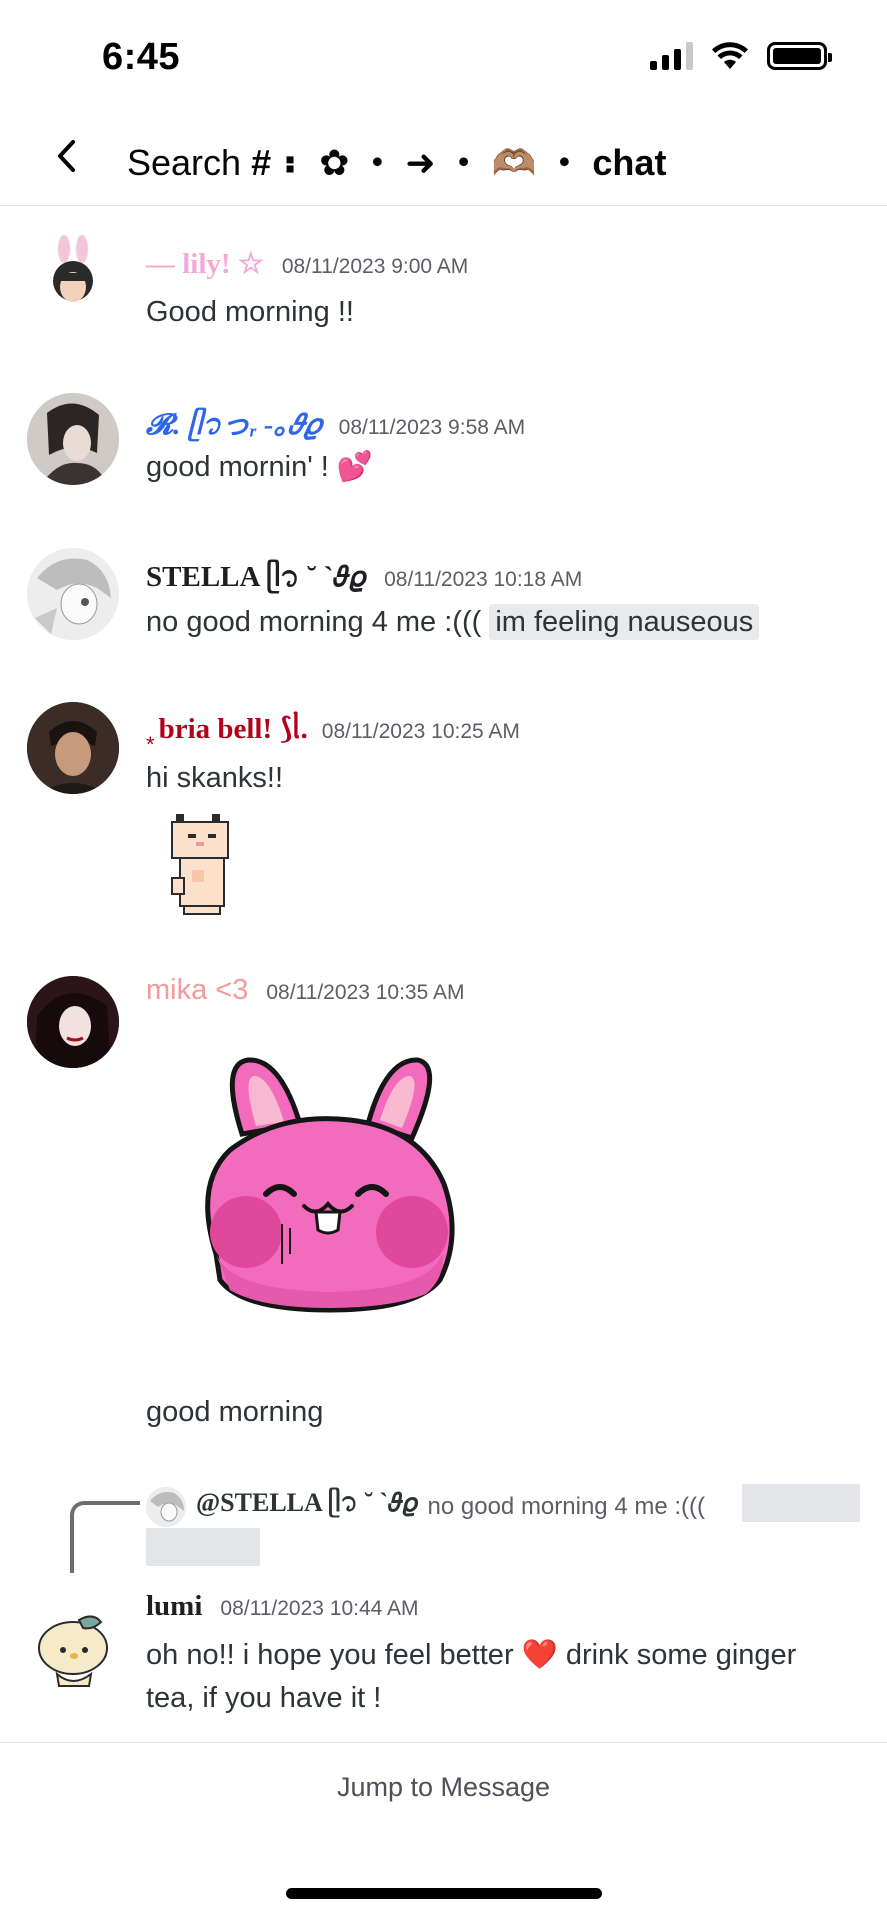  I want to click on message-text: good morning, so click(235, 1412).